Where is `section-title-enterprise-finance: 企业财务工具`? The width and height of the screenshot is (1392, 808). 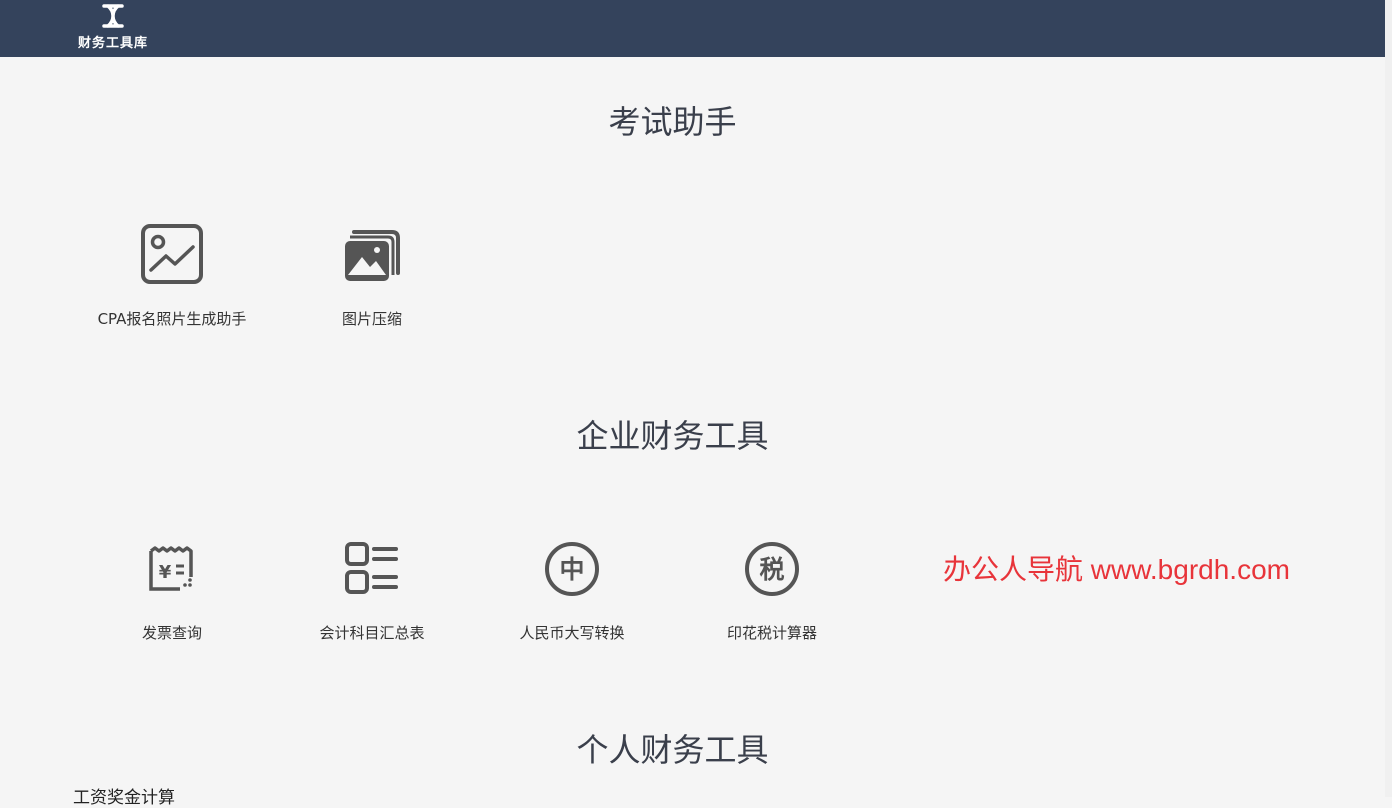 section-title-enterprise-finance: 企业财务工具 is located at coordinates (672, 436).